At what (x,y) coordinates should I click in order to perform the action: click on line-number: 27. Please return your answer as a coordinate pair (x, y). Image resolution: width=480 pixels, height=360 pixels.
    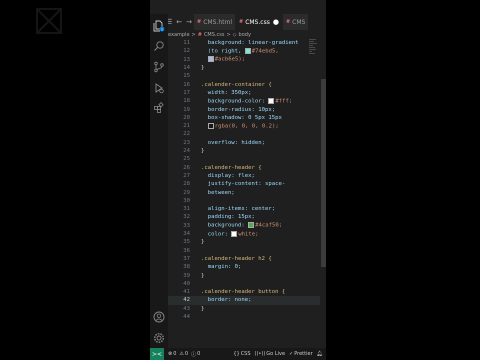
    Looking at the image, I should click on (186, 175).